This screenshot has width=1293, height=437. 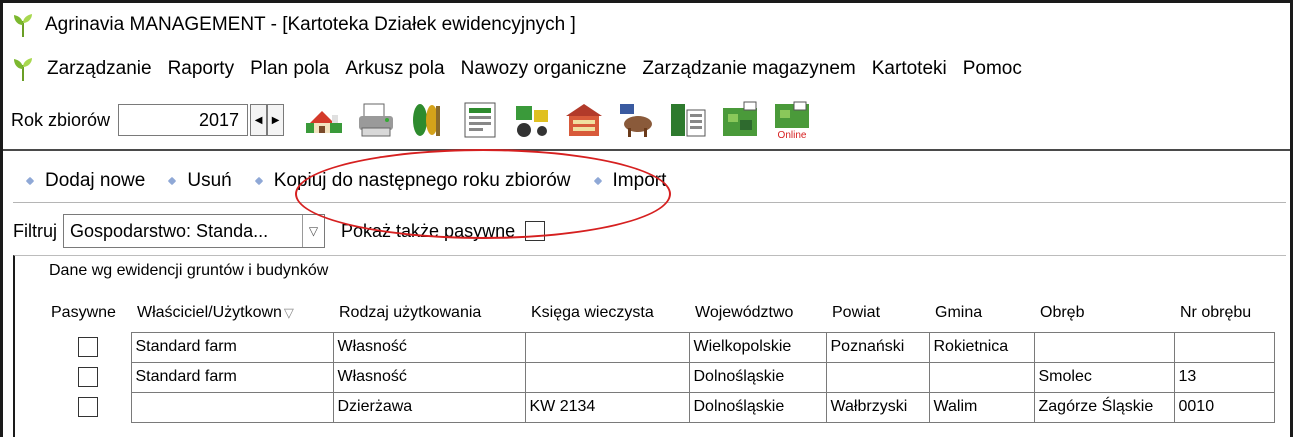 I want to click on farm-icon, so click(x=324, y=120).